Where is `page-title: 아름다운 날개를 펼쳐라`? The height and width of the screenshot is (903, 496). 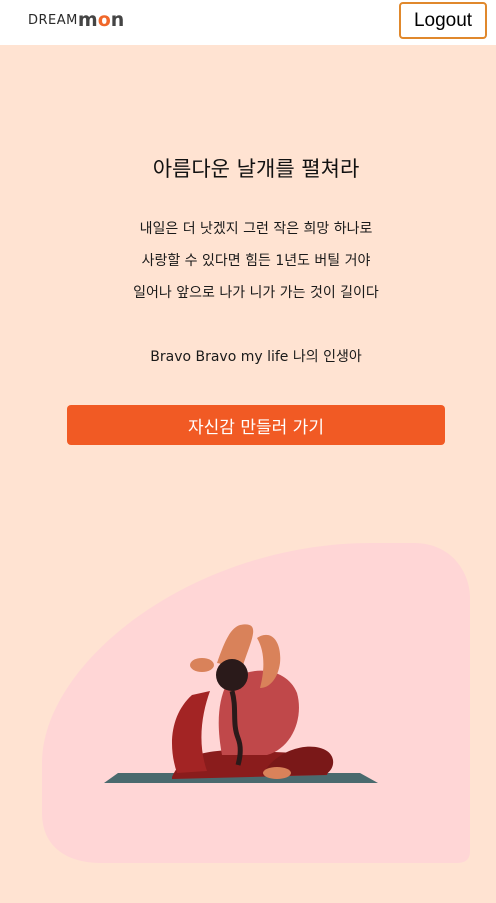
page-title: 아름다운 날개를 펼쳐라 is located at coordinates (256, 169).